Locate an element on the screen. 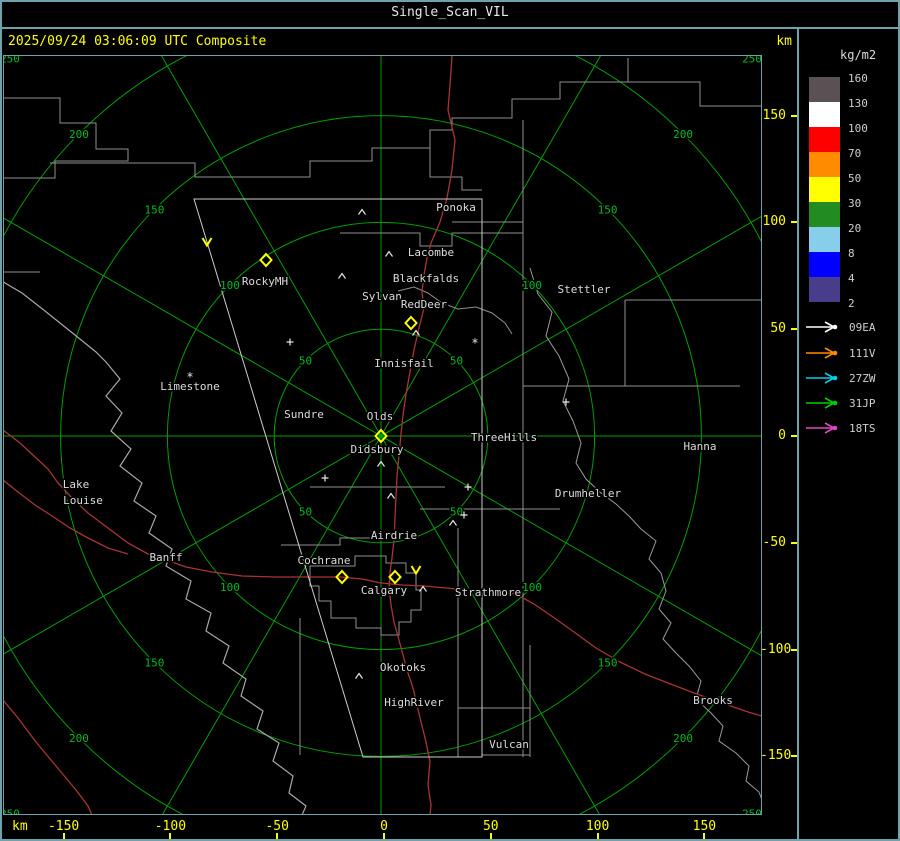  scale-value-label: 130 is located at coordinates (858, 103).